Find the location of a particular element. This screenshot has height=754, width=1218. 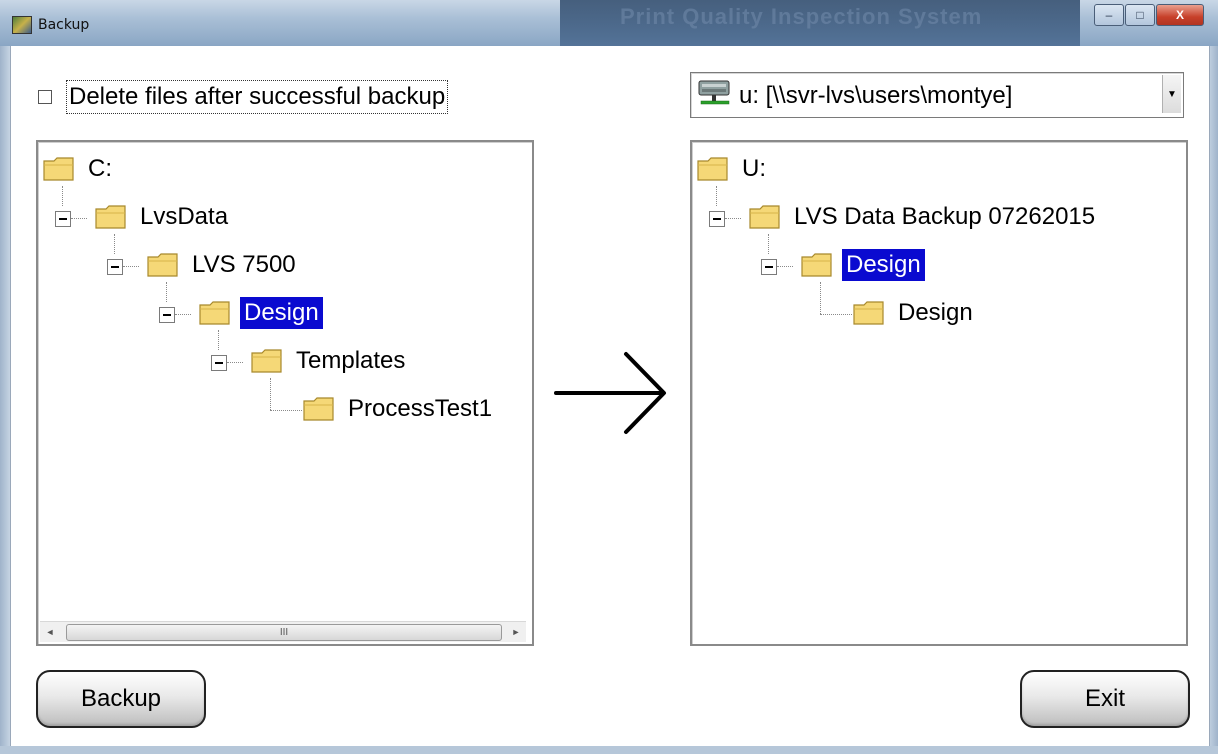

window-bottom-border is located at coordinates (609, 750).